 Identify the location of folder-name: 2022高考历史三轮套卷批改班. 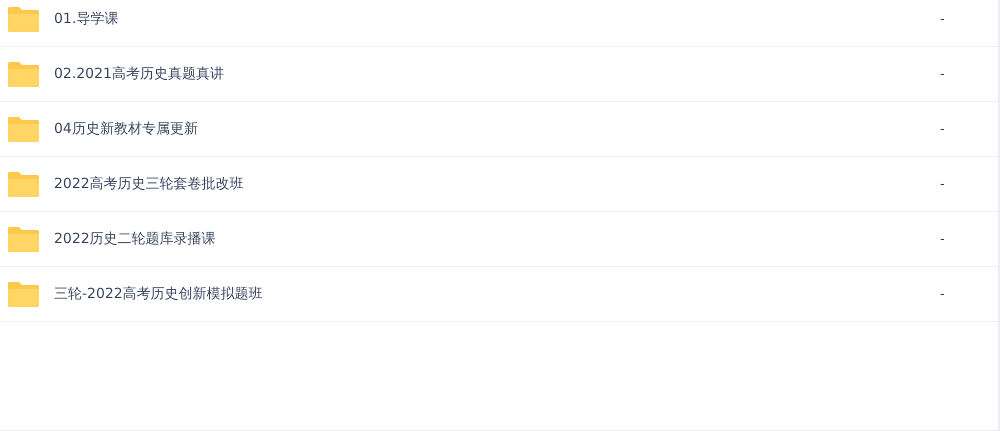
(149, 184).